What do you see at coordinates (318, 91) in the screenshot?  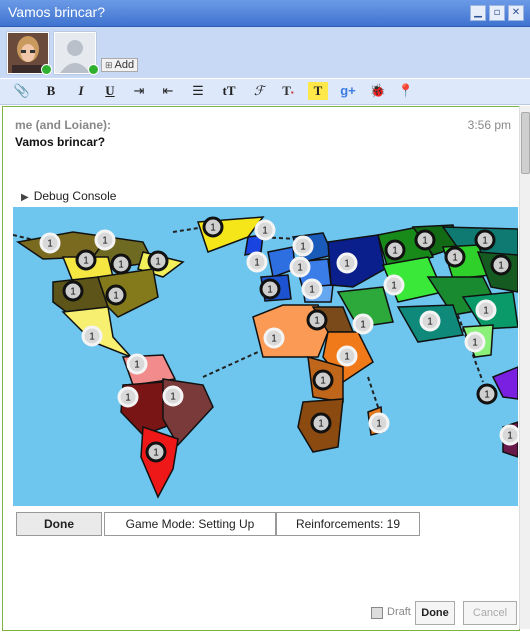 I see `highlight-icon: T` at bounding box center [318, 91].